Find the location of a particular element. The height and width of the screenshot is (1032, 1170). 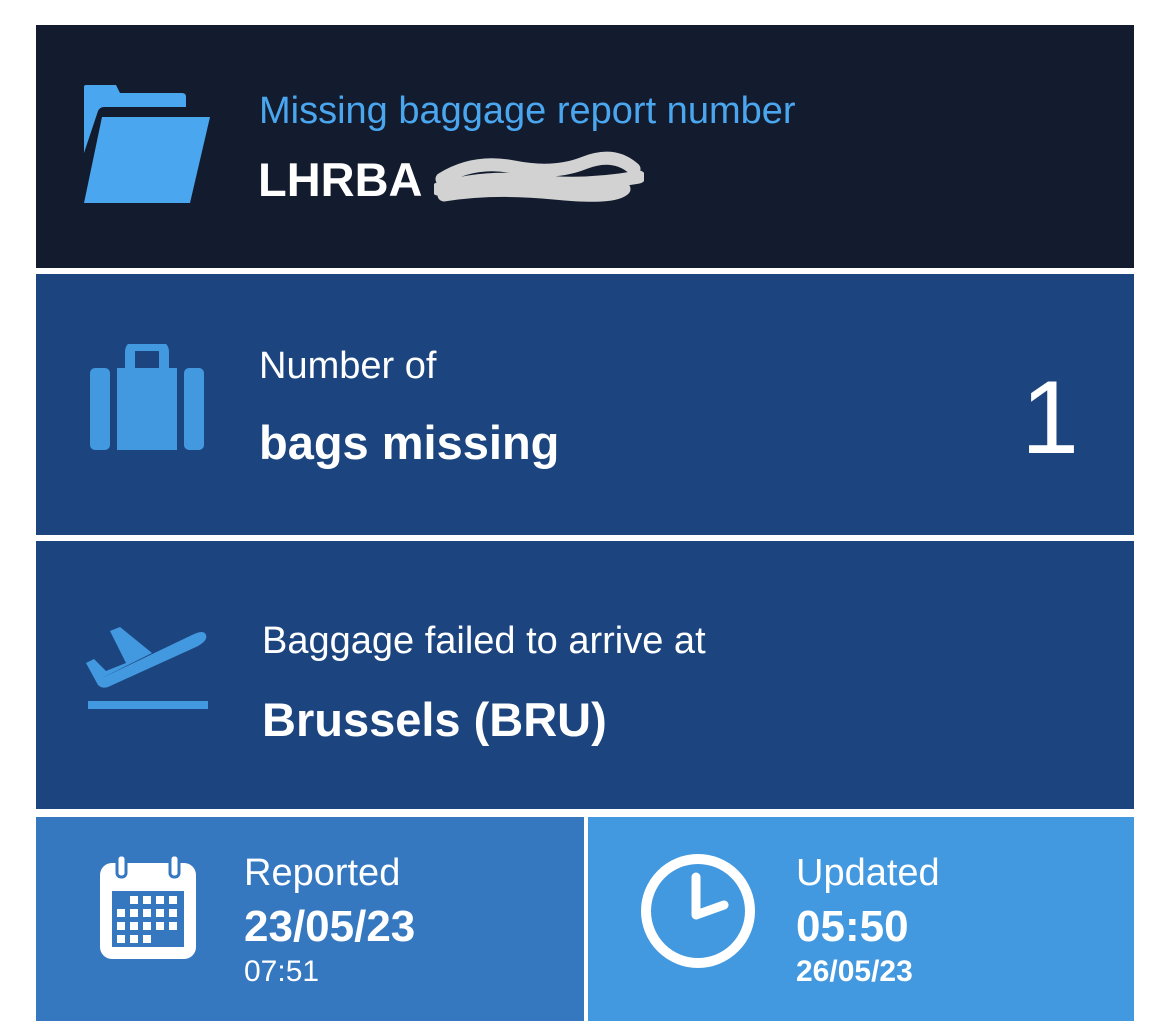

folder-icon is located at coordinates (147, 144).